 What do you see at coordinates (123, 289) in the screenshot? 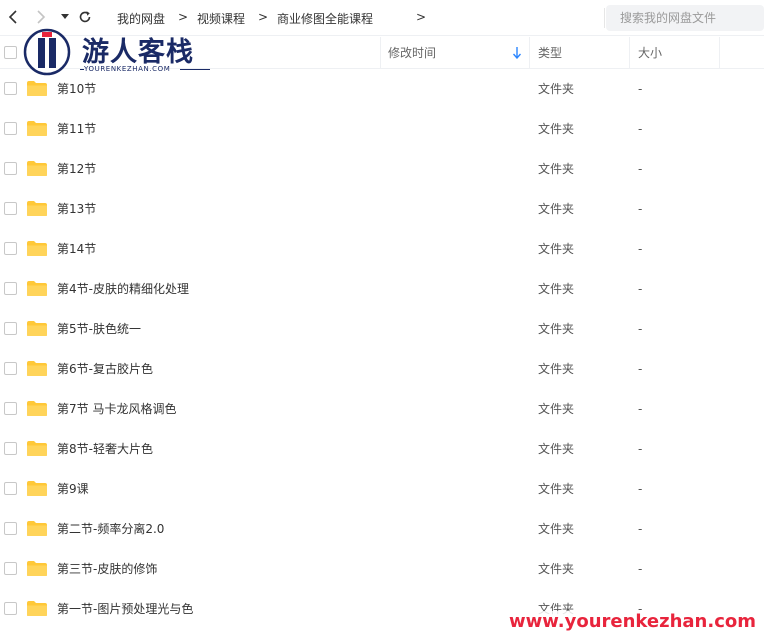
I see `file-name: 第4节-皮肤的精细化处理` at bounding box center [123, 289].